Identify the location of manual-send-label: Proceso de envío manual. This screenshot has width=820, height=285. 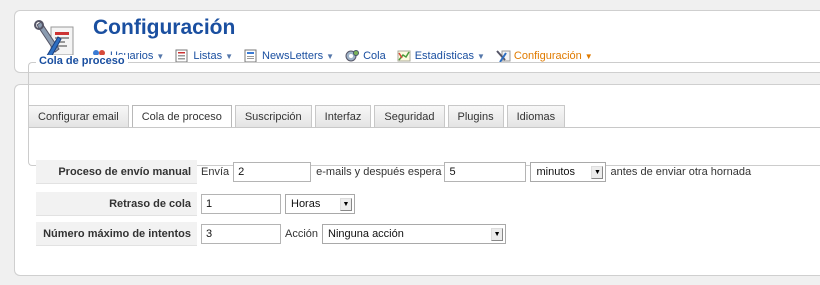
(116, 172).